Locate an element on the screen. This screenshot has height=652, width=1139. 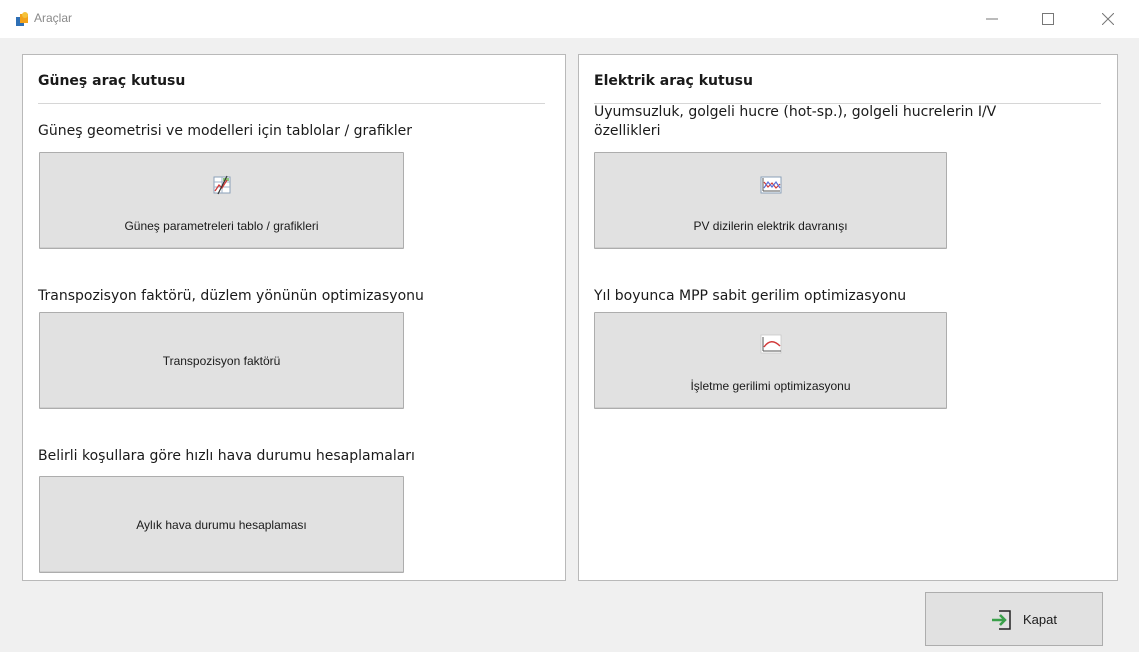
close-button-label: Kapat is located at coordinates (1040, 619).